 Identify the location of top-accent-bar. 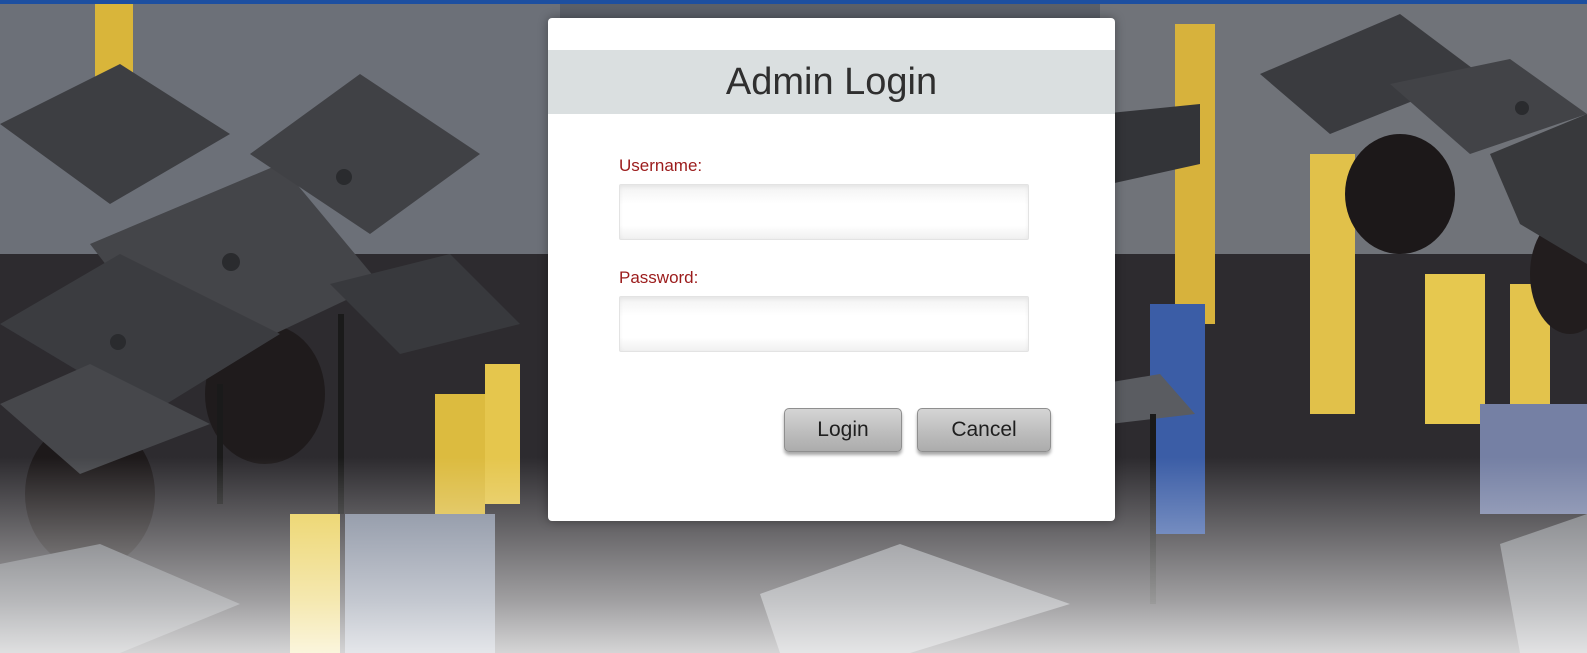
(793, 2).